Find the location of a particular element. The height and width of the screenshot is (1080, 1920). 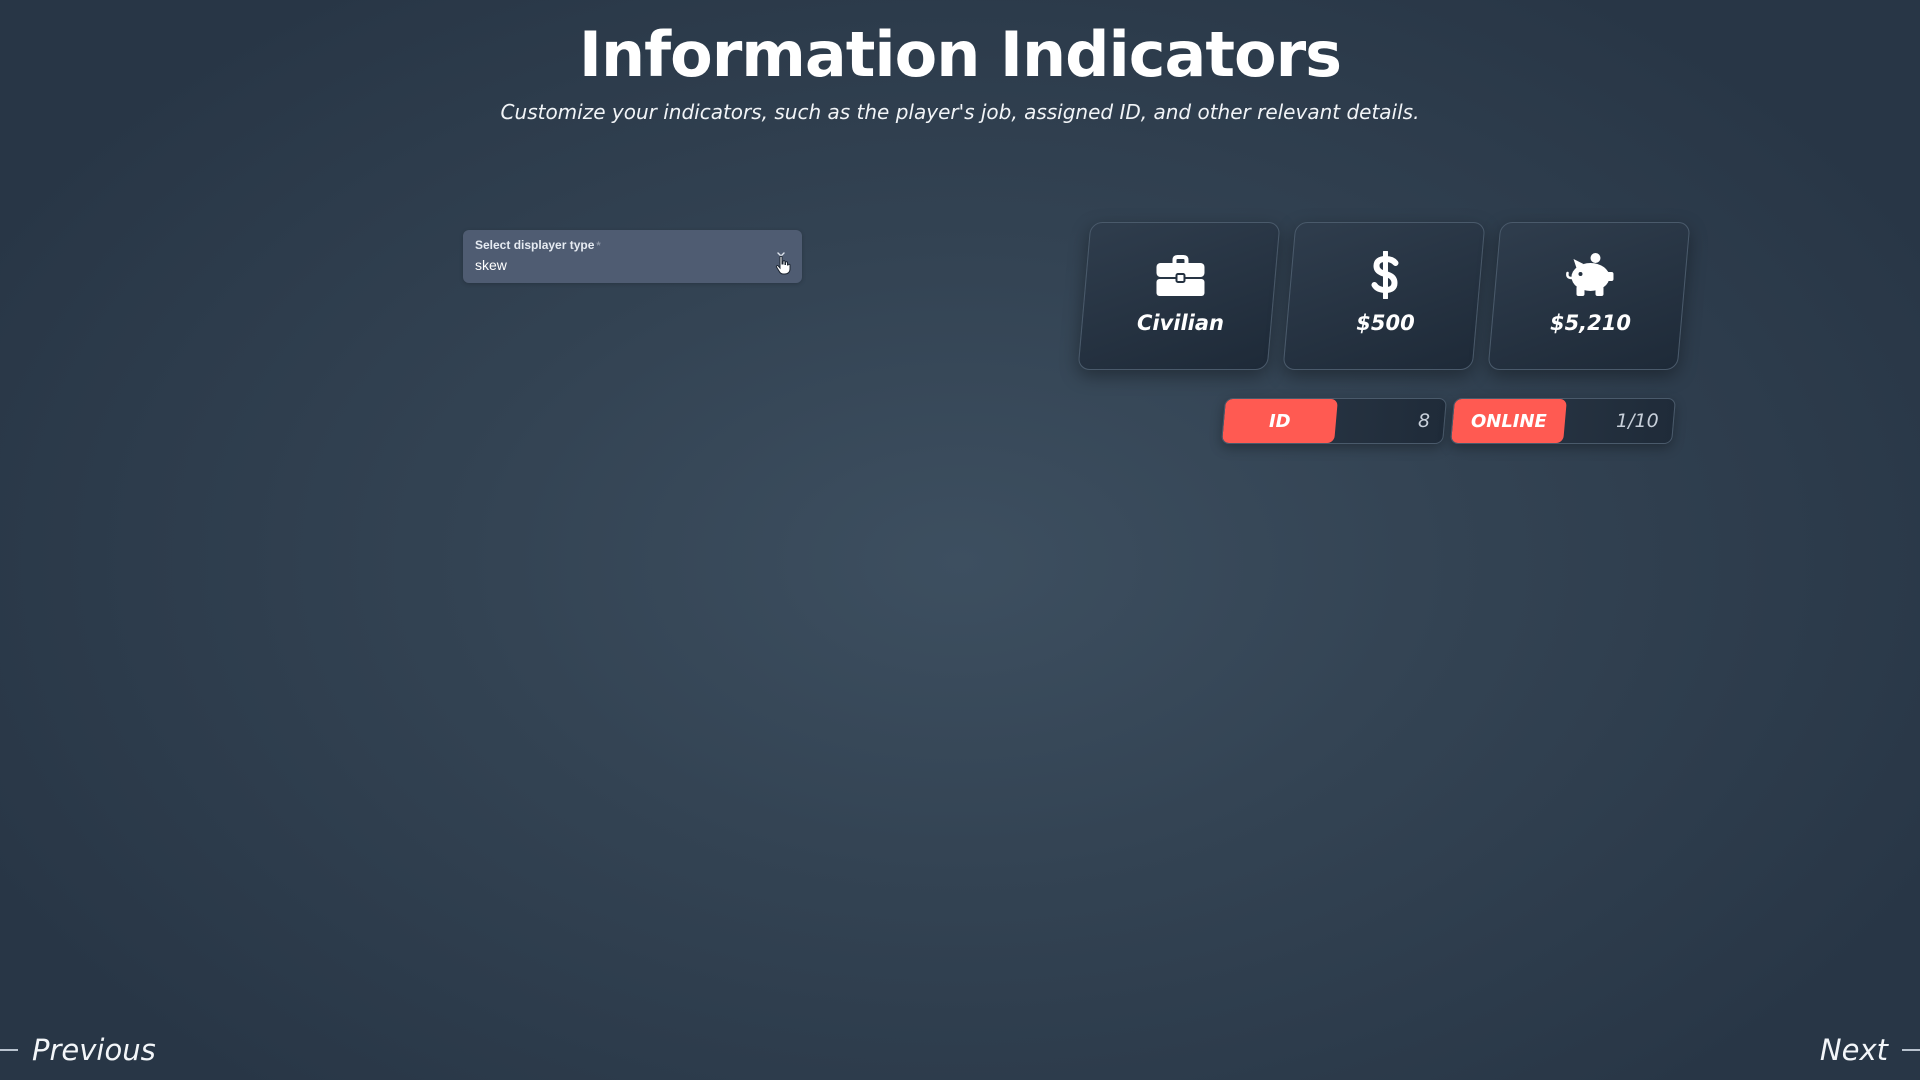

displayer-type-label: Select displayer type * is located at coordinates (538, 245).